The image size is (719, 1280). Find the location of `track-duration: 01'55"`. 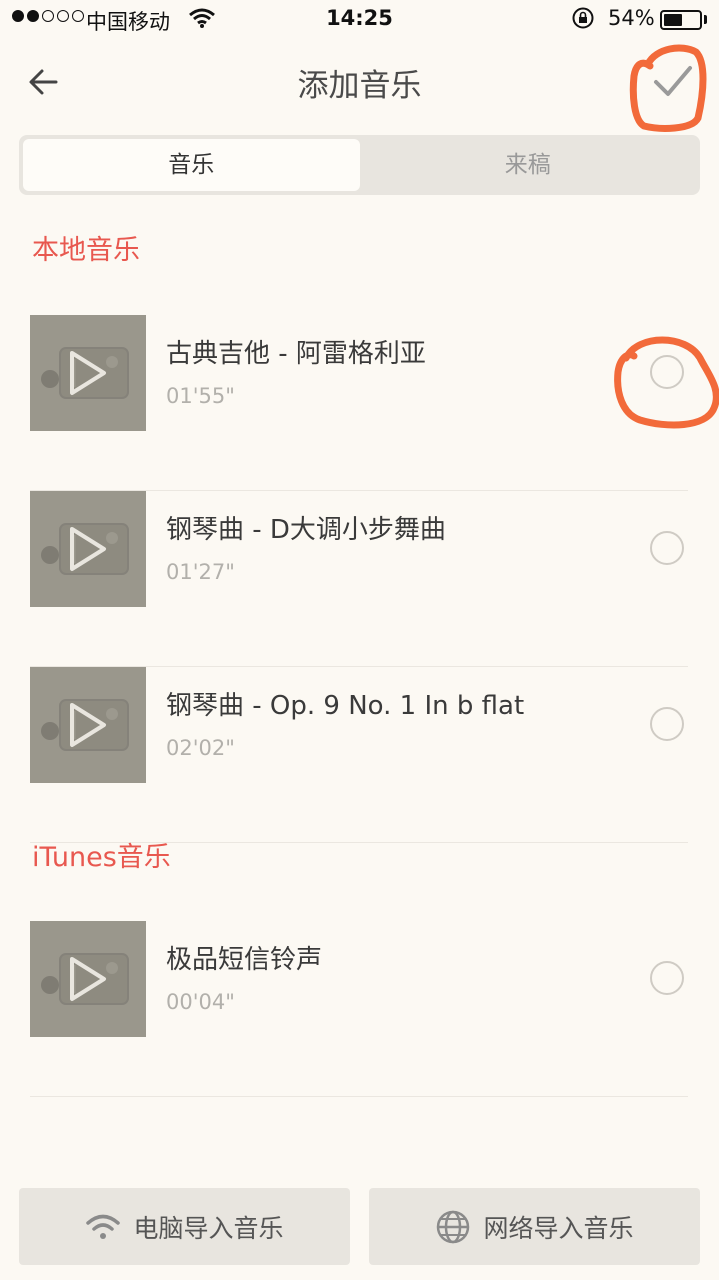

track-duration: 01'55" is located at coordinates (200, 396).